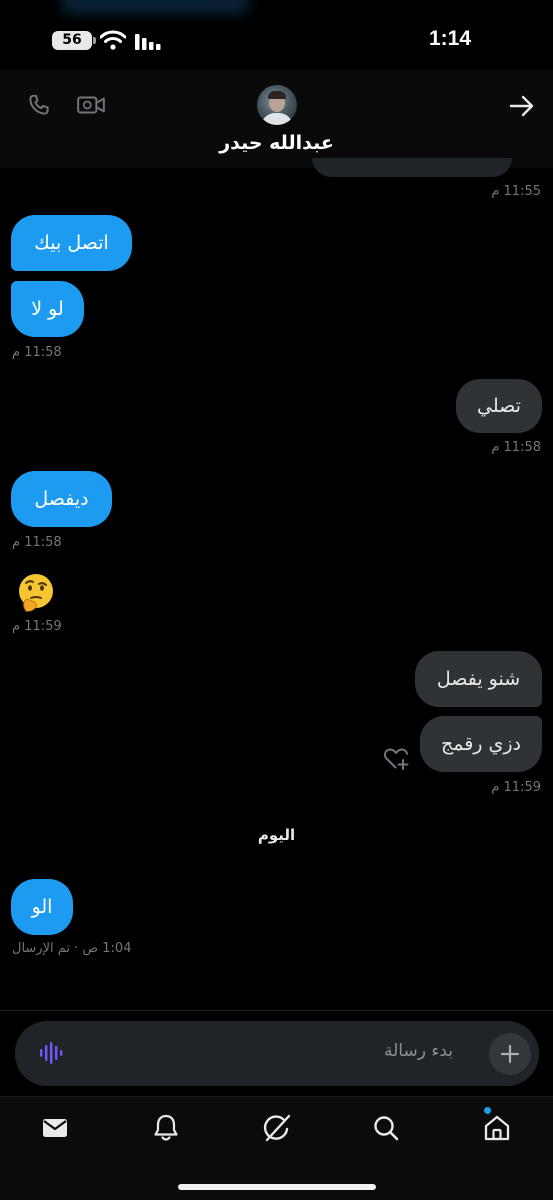 This screenshot has height=1200, width=553. I want to click on message-bubble-sent: دزي رقمج, so click(481, 744).